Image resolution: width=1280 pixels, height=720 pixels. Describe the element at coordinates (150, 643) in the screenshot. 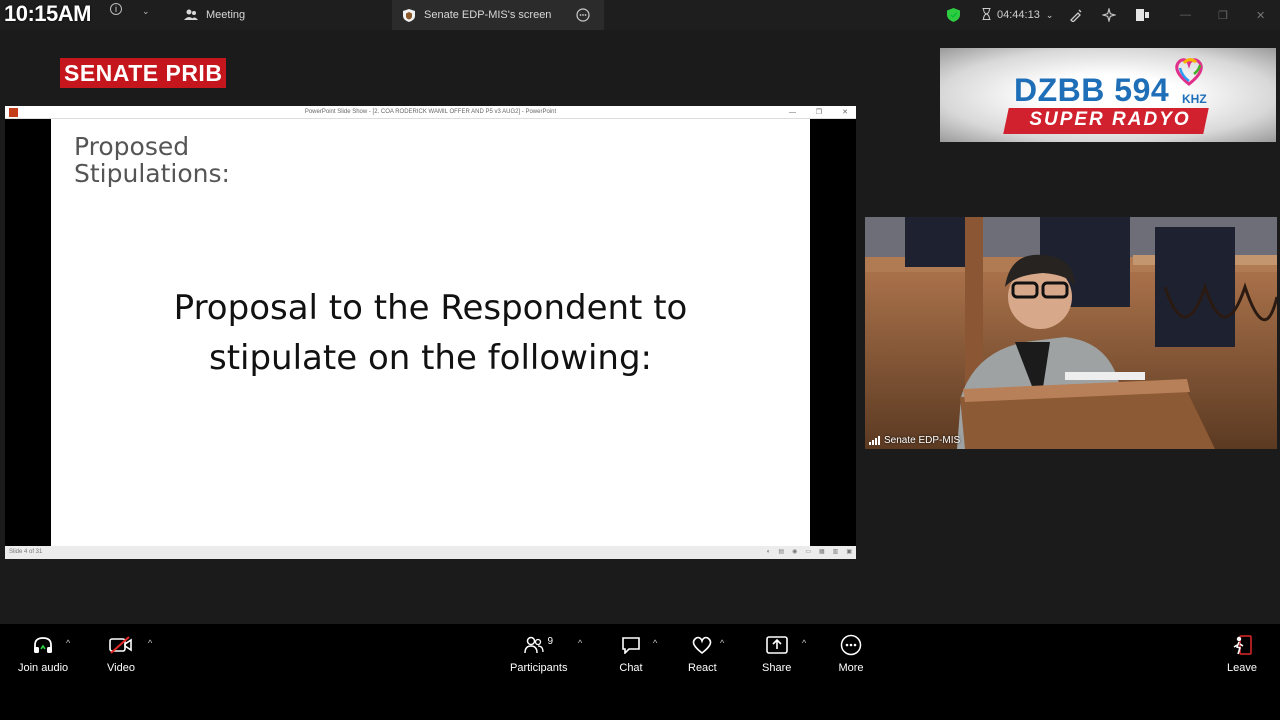

I see `video-options-caret: ^` at that location.